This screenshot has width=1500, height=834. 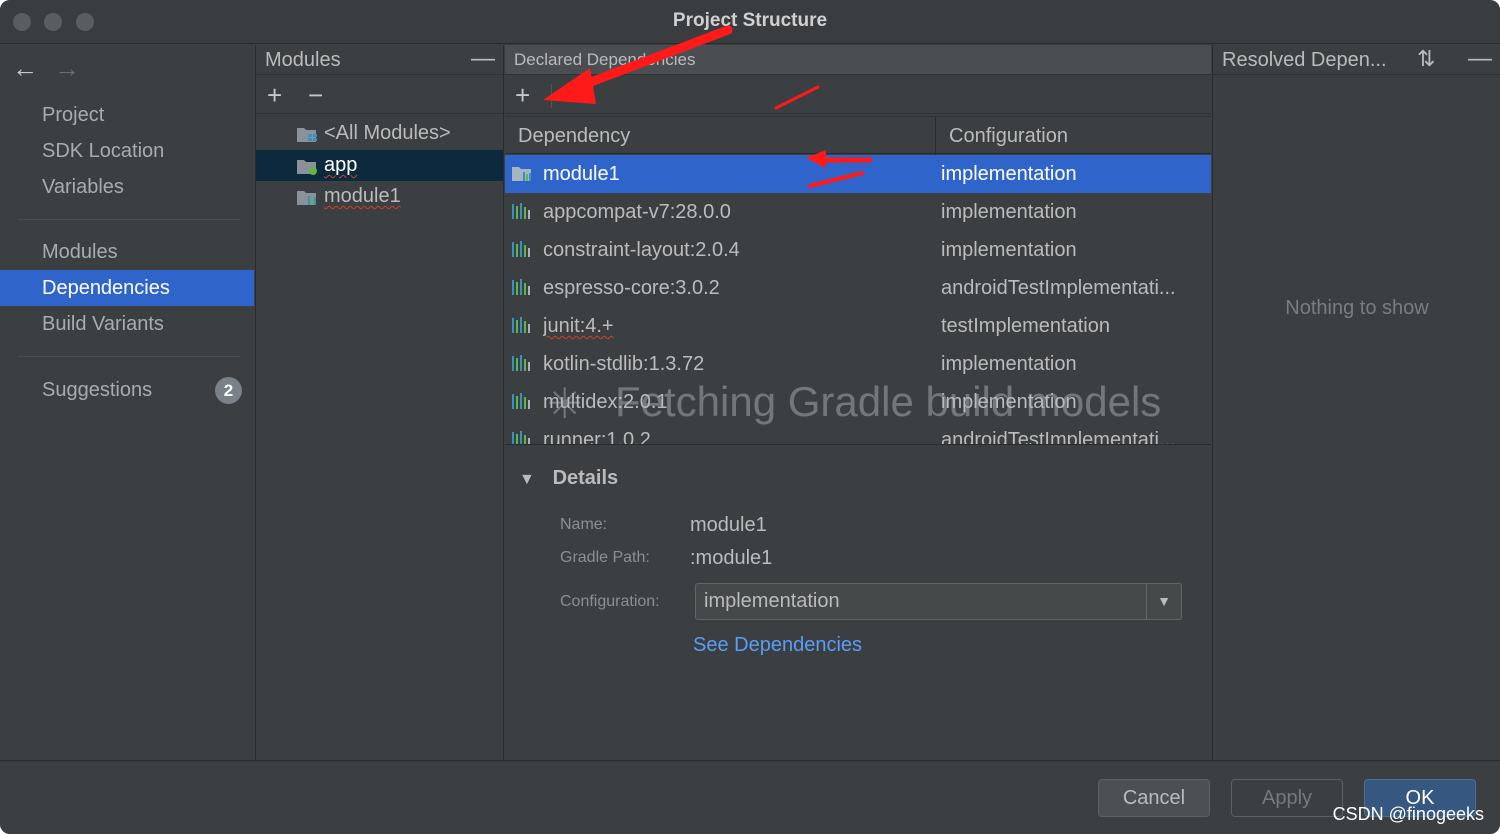 What do you see at coordinates (731, 558) in the screenshot?
I see `gradle-path-value: :module1` at bounding box center [731, 558].